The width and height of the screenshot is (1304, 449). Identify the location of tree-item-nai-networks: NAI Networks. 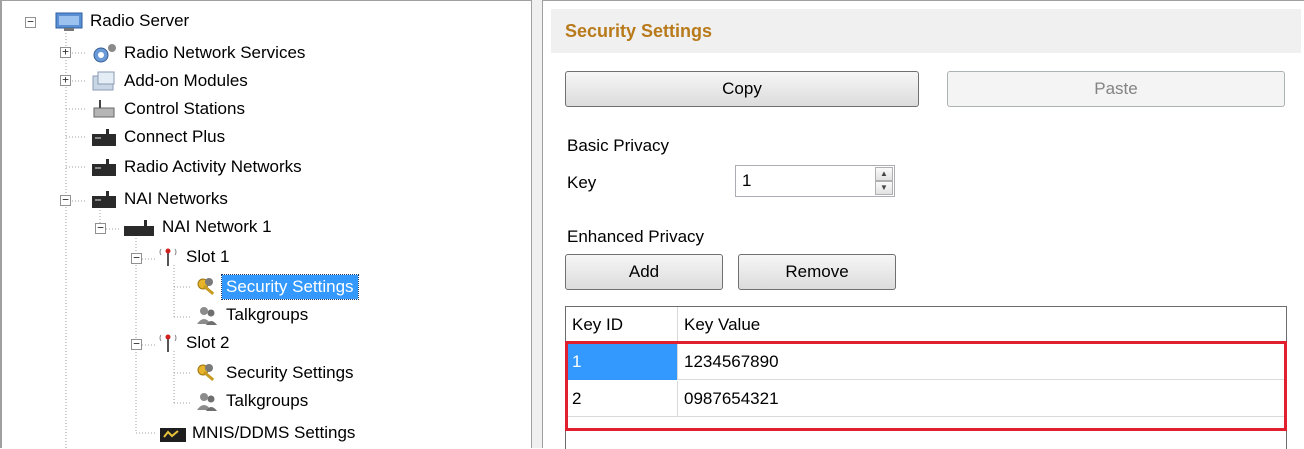
(161, 199).